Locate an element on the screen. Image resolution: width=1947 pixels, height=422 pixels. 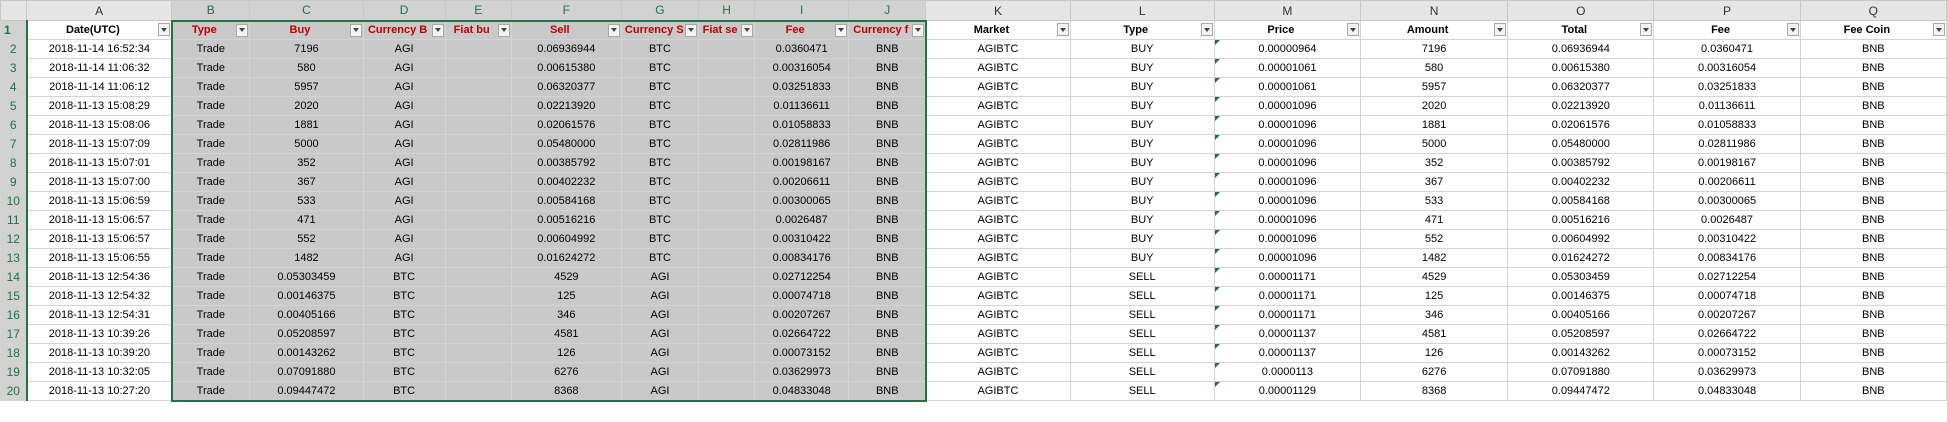
cell-p17: 0.02664722 is located at coordinates (1727, 334).